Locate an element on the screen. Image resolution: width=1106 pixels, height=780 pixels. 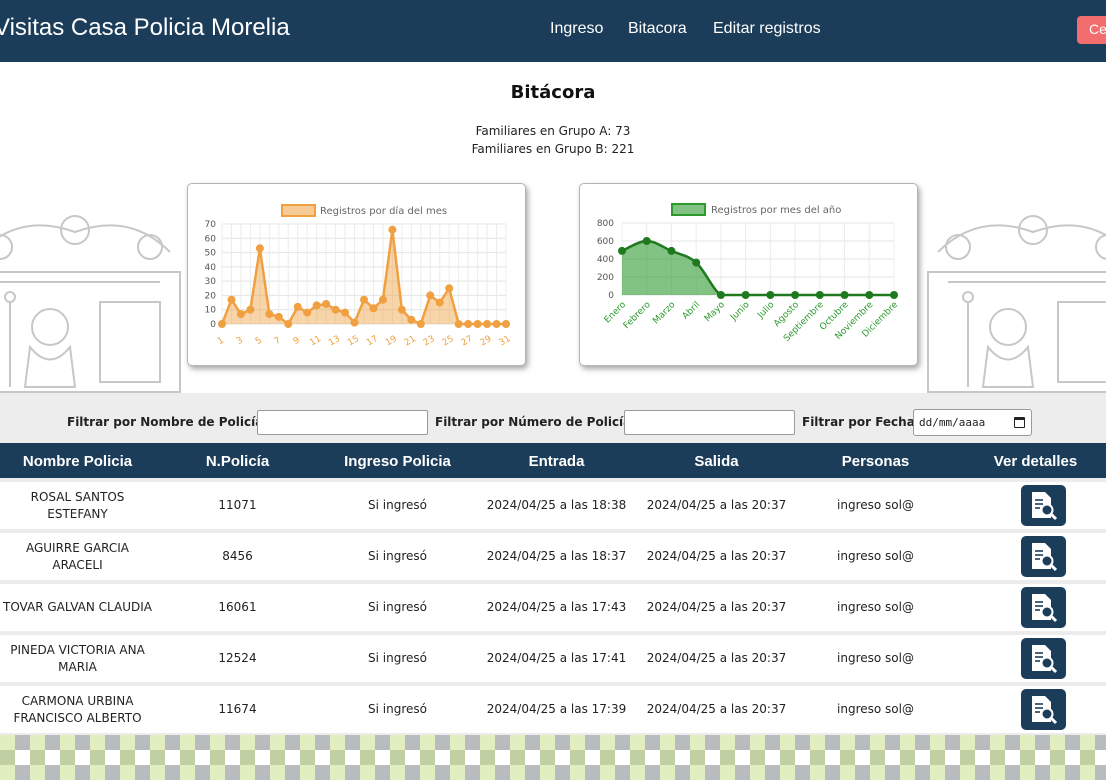
x-tick-label: Febrero is located at coordinates (637, 315).